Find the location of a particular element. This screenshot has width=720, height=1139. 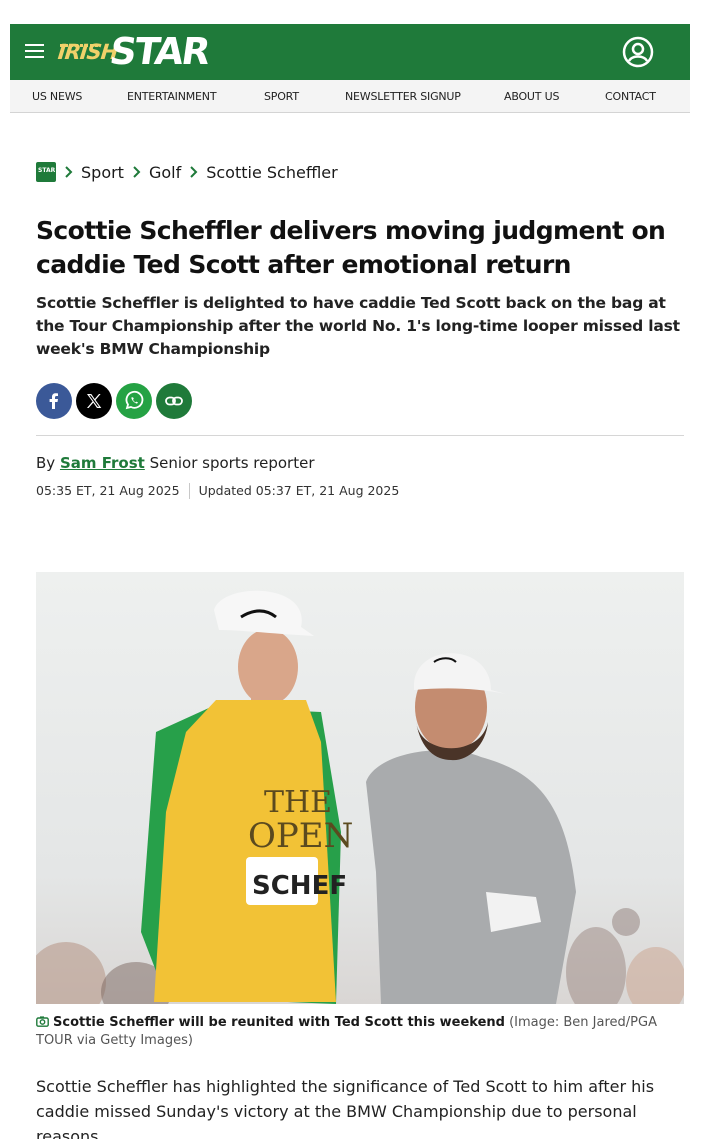

facebook-icon is located at coordinates (53, 401).